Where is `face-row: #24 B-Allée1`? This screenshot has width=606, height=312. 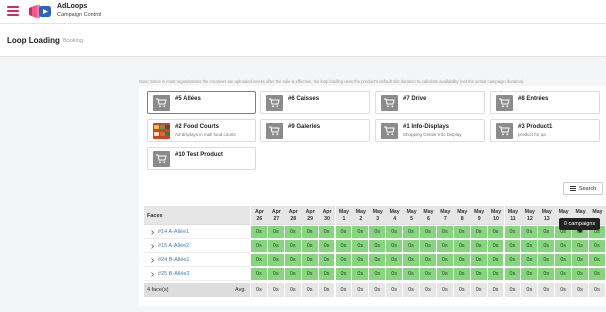
face-row: #24 B-Allée1 is located at coordinates (197, 260).